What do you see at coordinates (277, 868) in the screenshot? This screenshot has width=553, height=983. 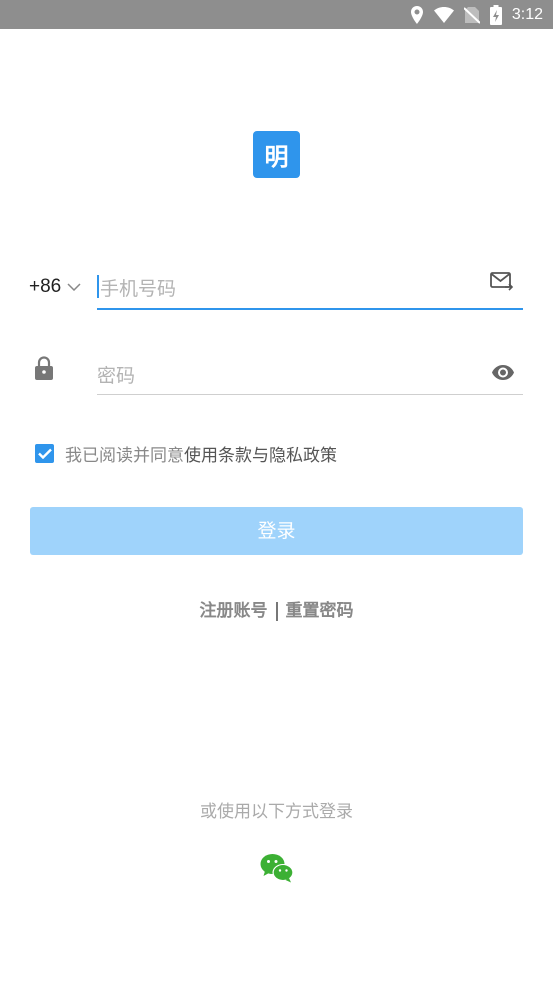 I see `wechat-icon` at bounding box center [277, 868].